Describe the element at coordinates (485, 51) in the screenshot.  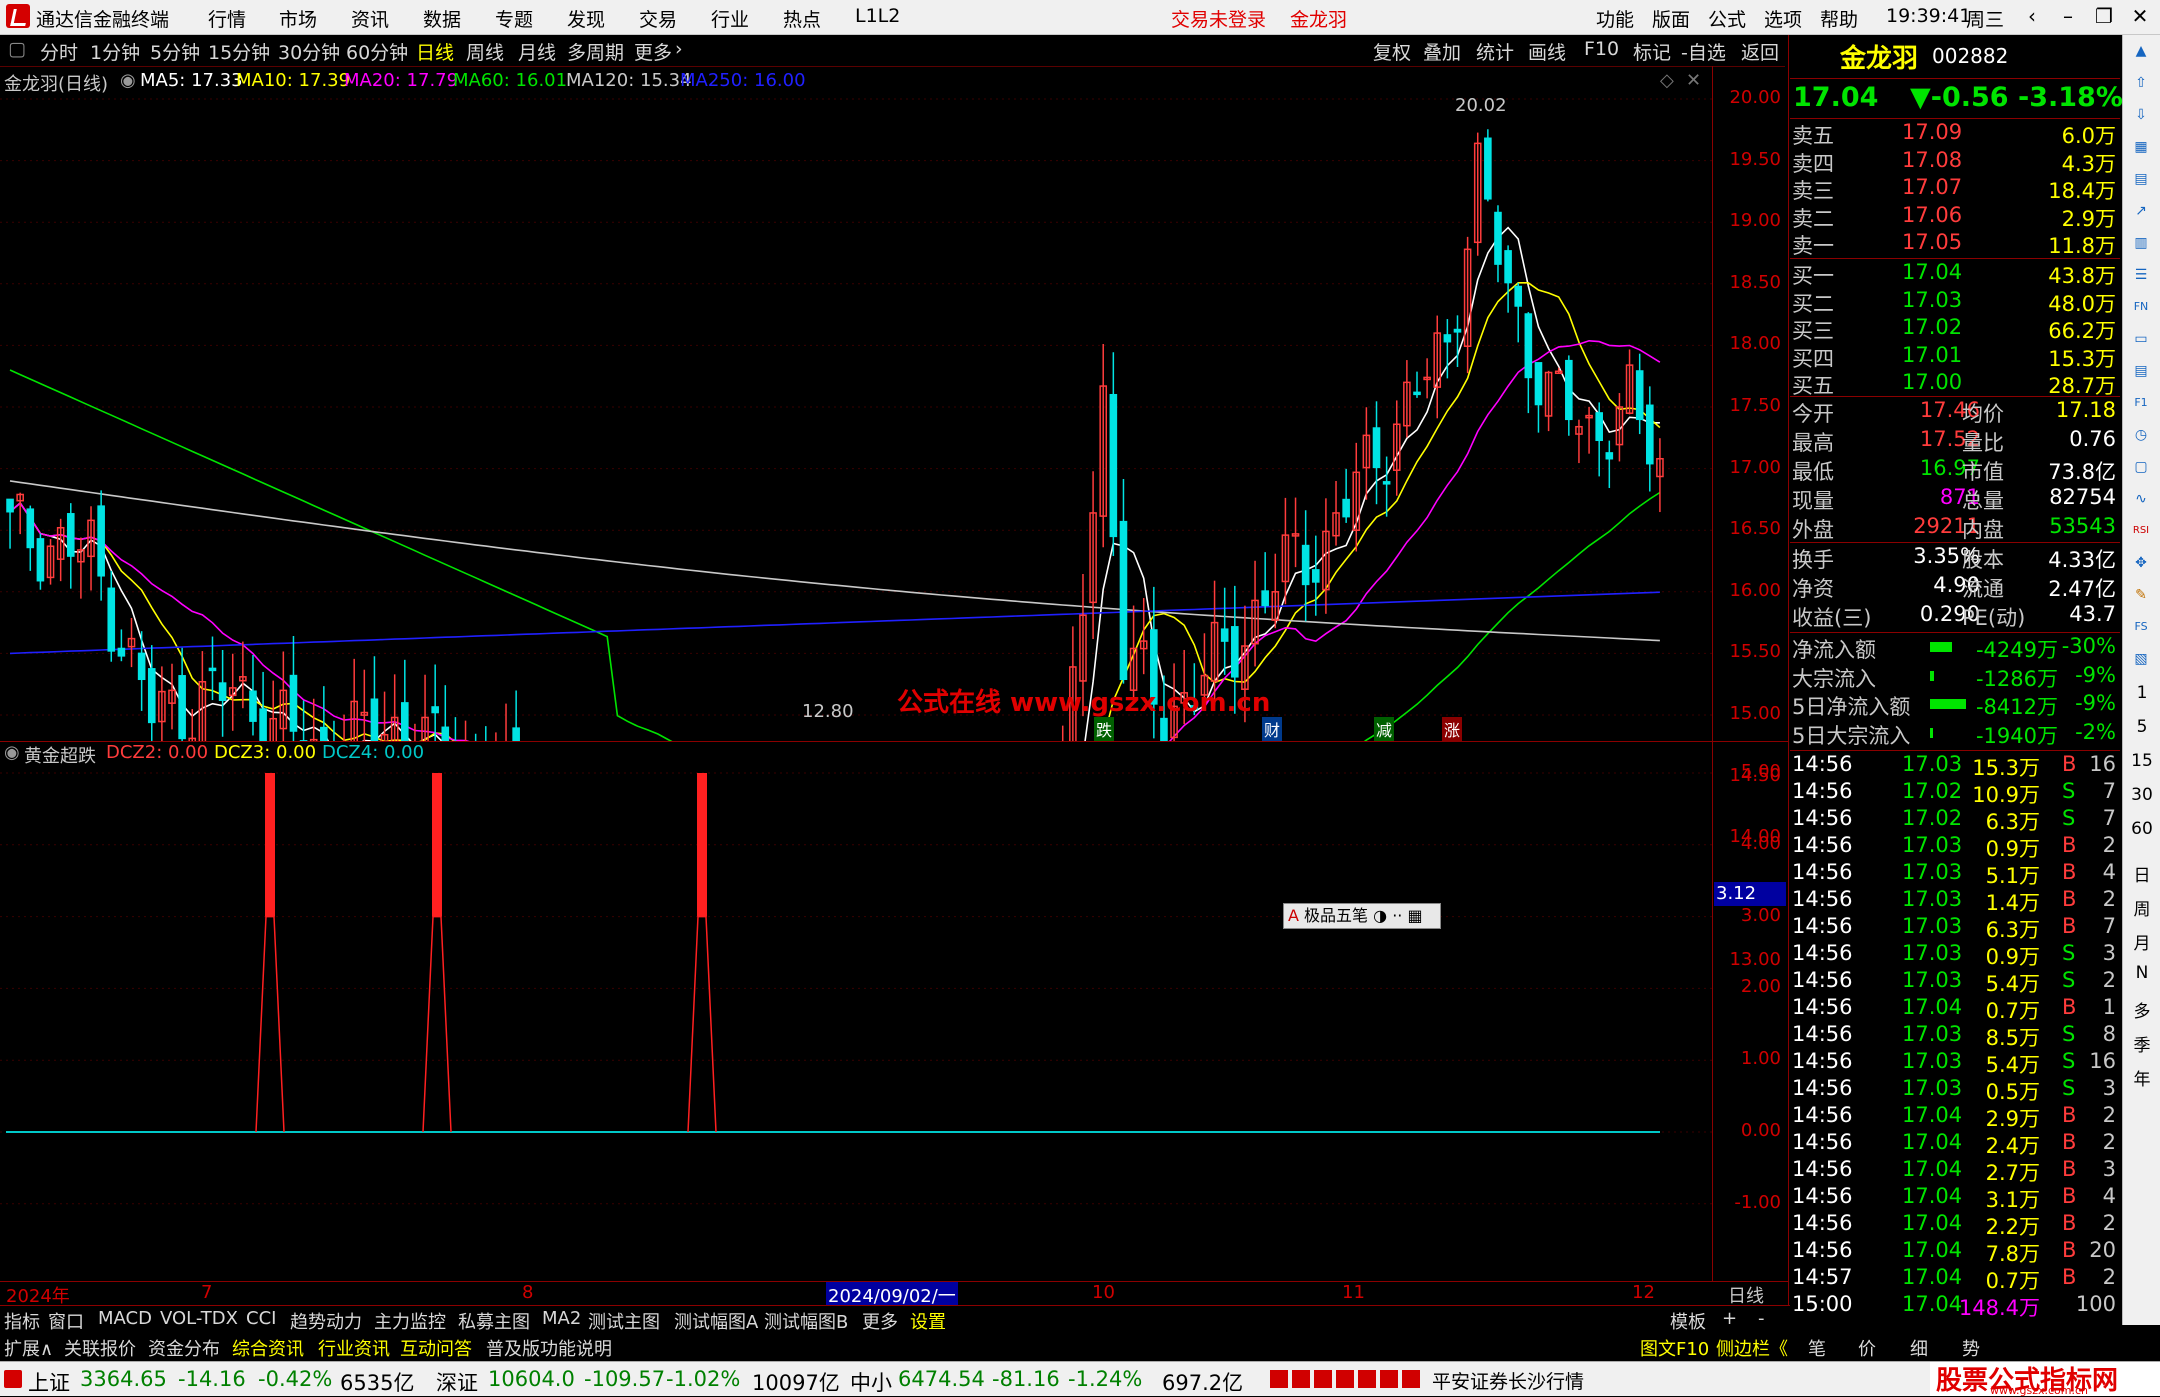
I see `period-week: 周线` at that location.